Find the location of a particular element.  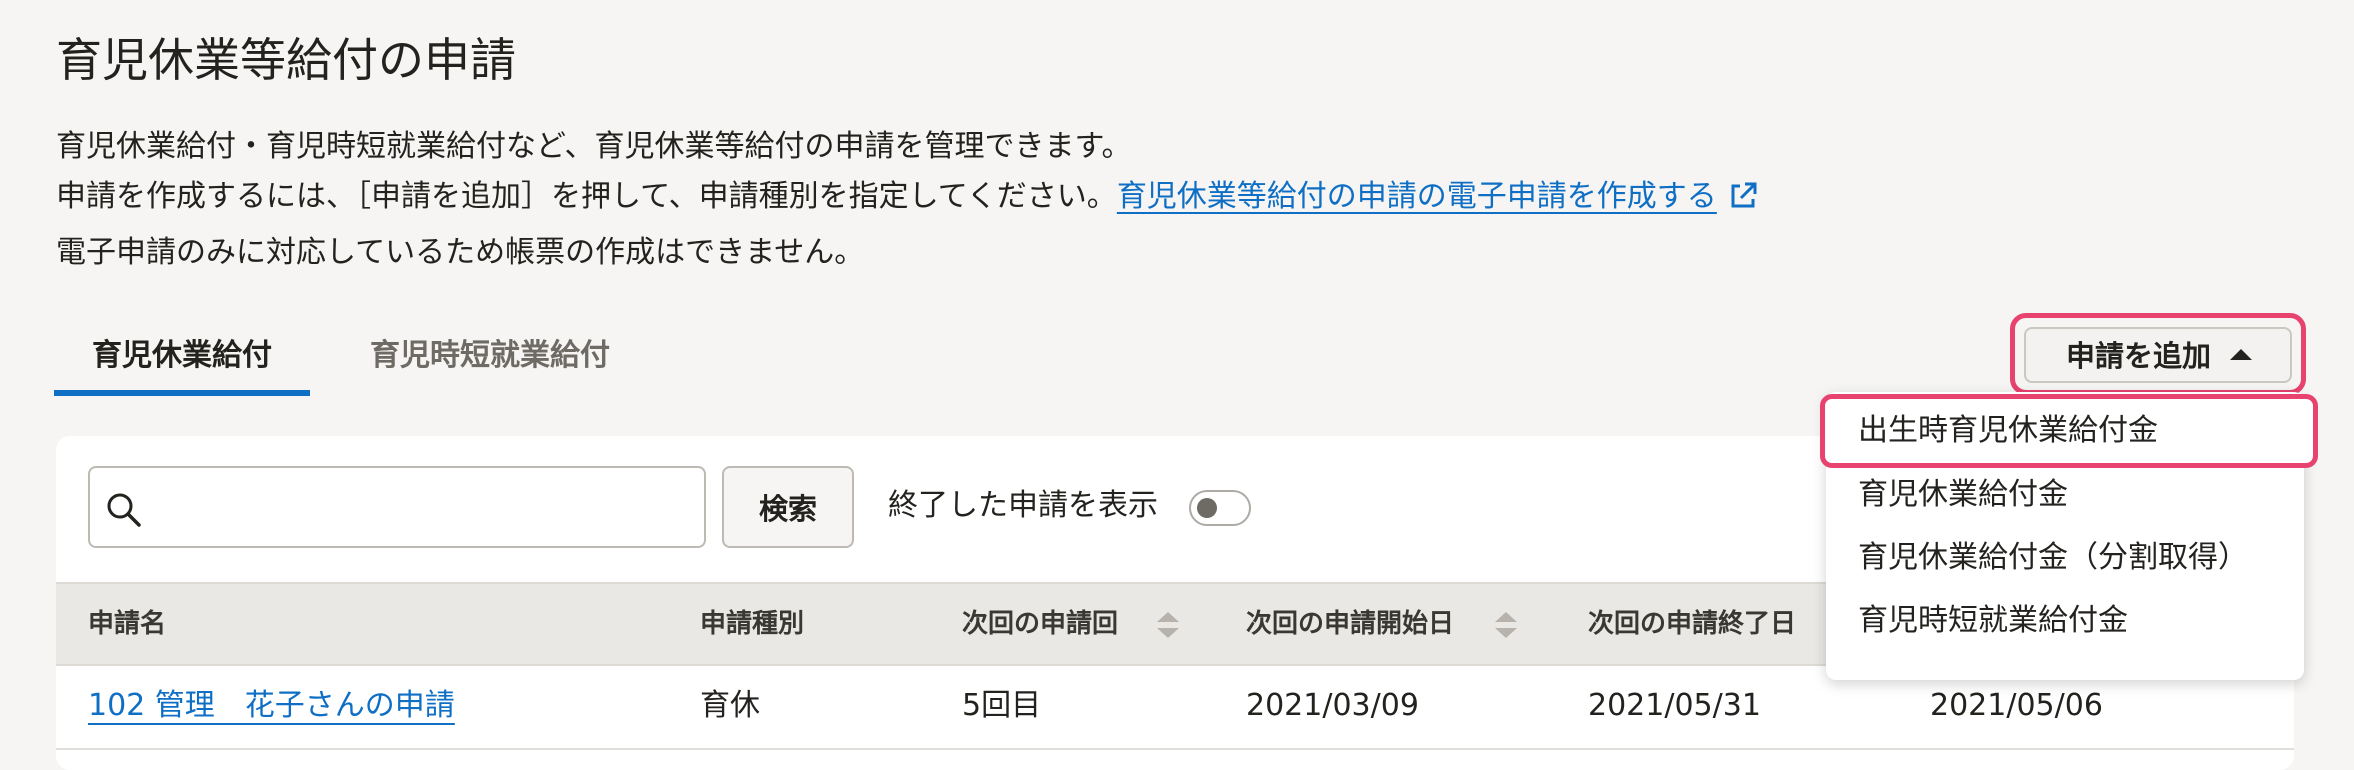

description-line-1: 育児休業給付・育児時短就業給付など、育児休業等給付の申請を管理できます。 is located at coordinates (594, 146).